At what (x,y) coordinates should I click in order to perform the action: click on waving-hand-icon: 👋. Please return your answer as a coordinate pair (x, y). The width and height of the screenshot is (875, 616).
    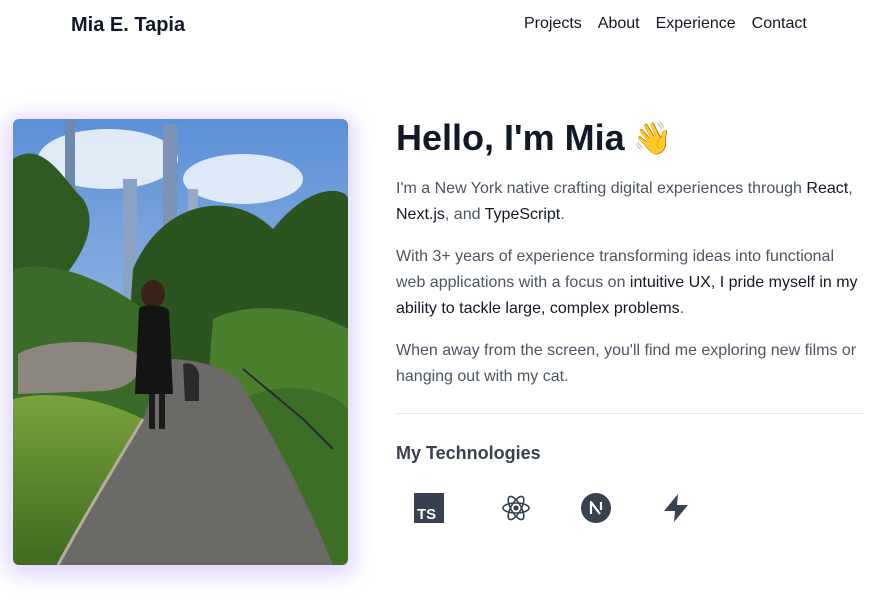
    Looking at the image, I should click on (652, 138).